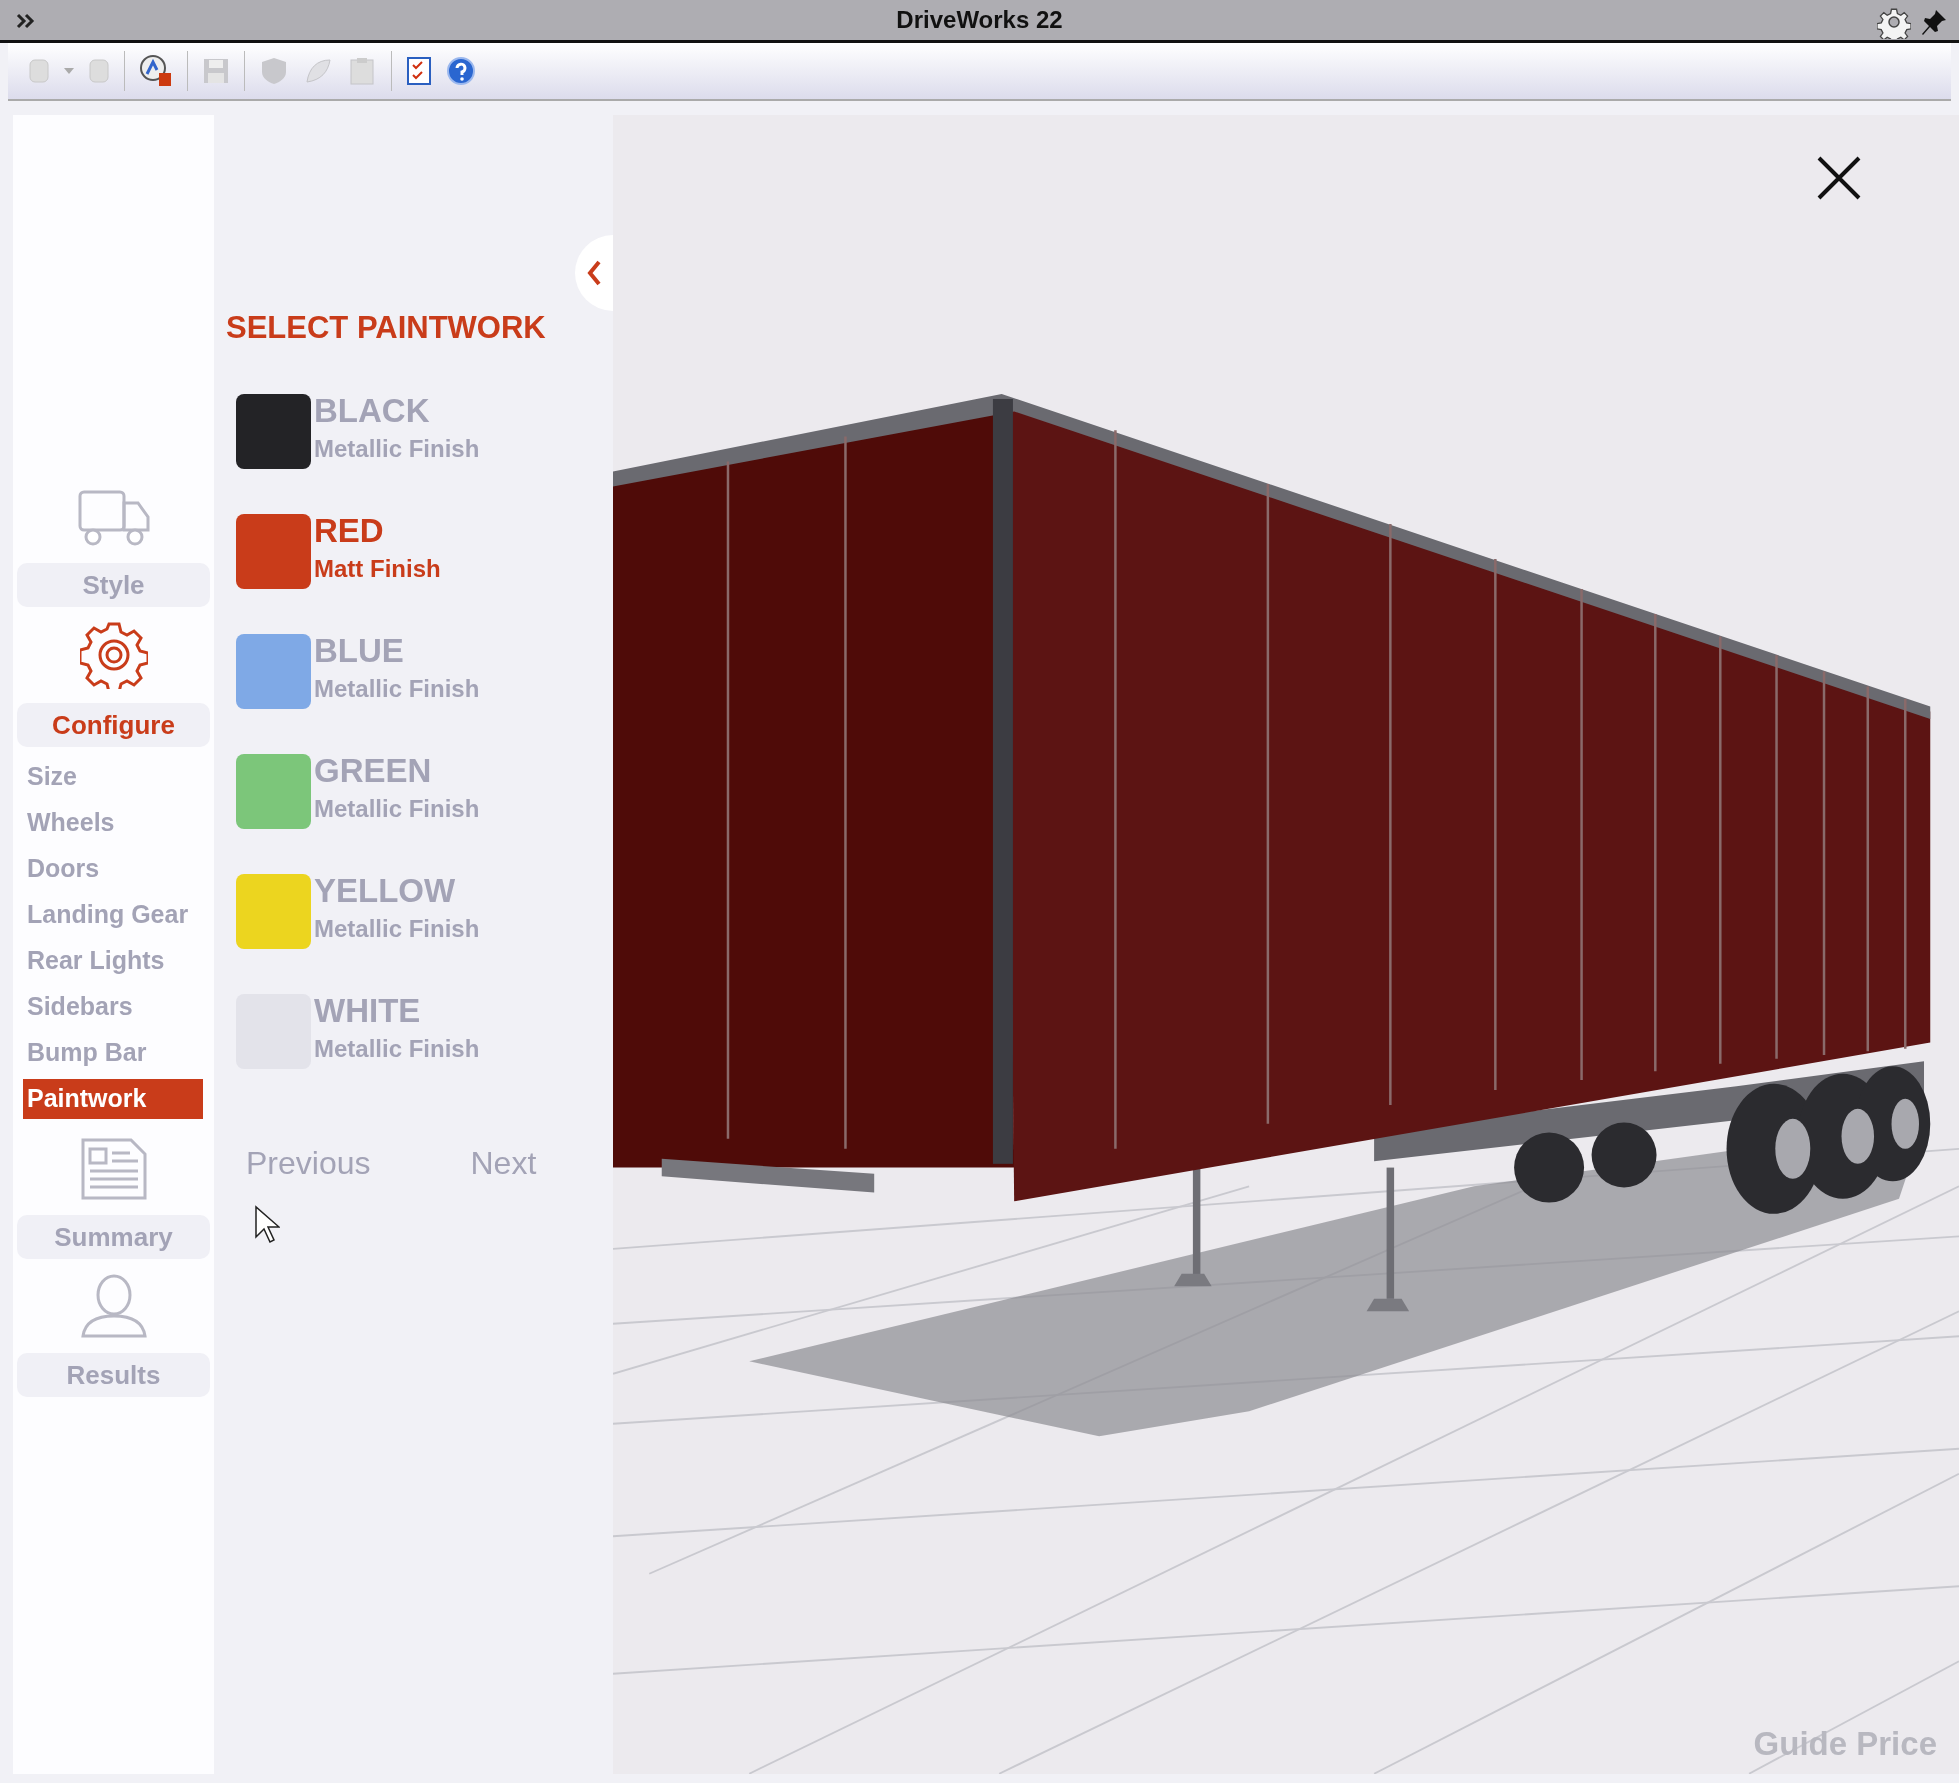 Image resolution: width=1959 pixels, height=1783 pixels. Describe the element at coordinates (113, 869) in the screenshot. I see `sidebar-item: Doors` at that location.